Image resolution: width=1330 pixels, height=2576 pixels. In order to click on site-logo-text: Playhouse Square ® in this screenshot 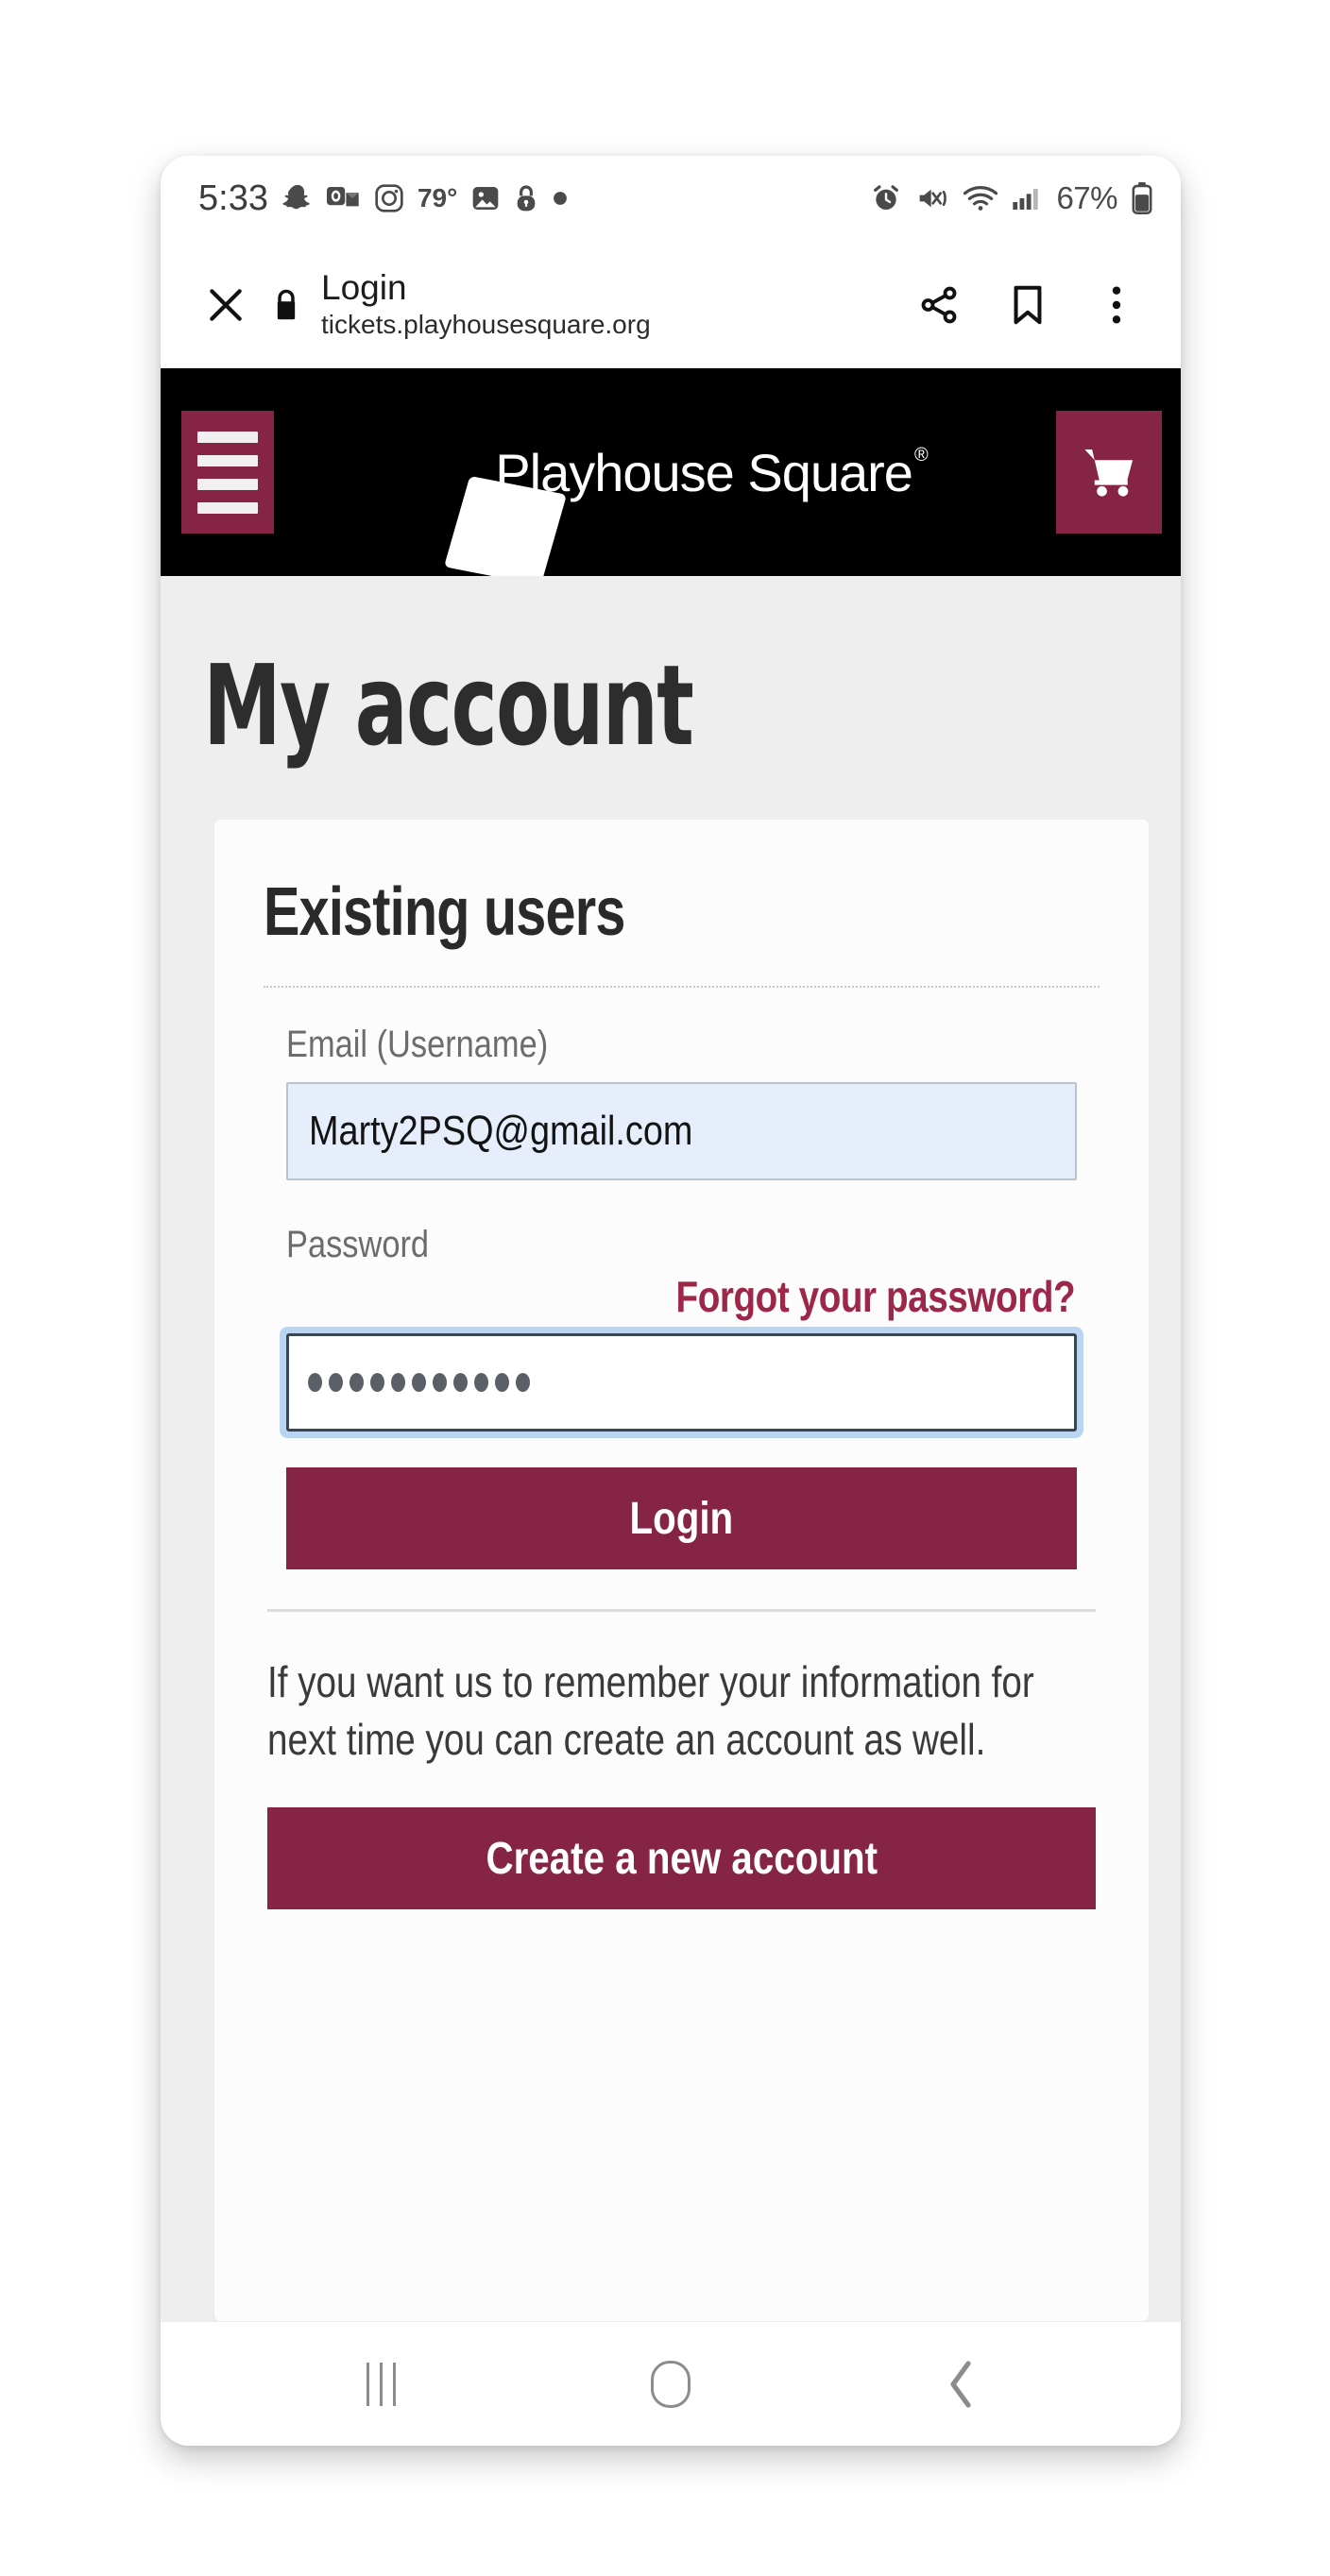, I will do `click(712, 472)`.